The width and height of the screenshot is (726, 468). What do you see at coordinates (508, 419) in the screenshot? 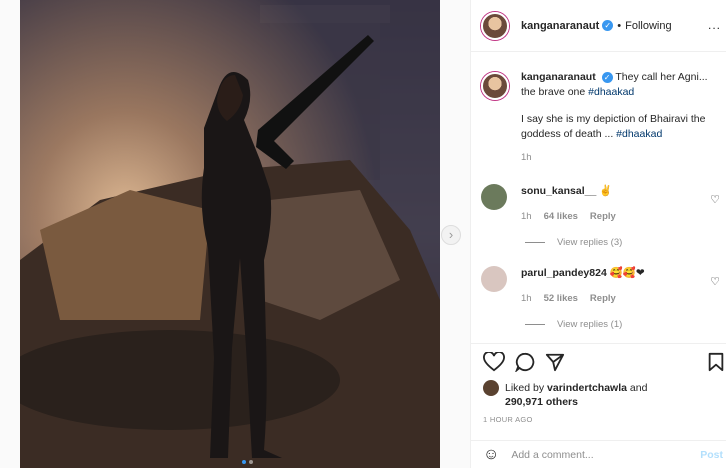
I see `post-timestamp: 1 HOUR AGO` at bounding box center [508, 419].